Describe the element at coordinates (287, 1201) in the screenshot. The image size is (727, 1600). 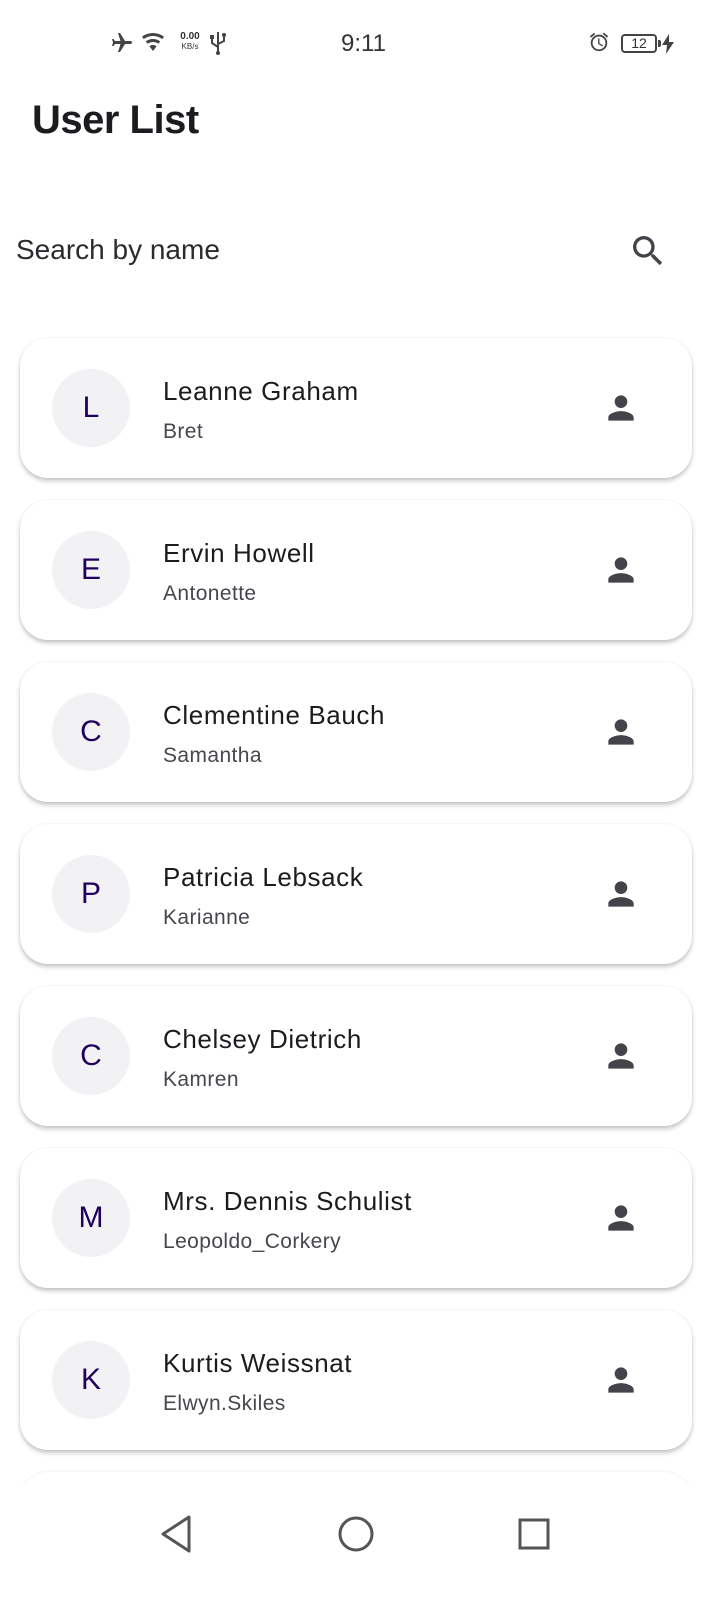
I see `user-name: Mrs. Dennis Schulist` at that location.